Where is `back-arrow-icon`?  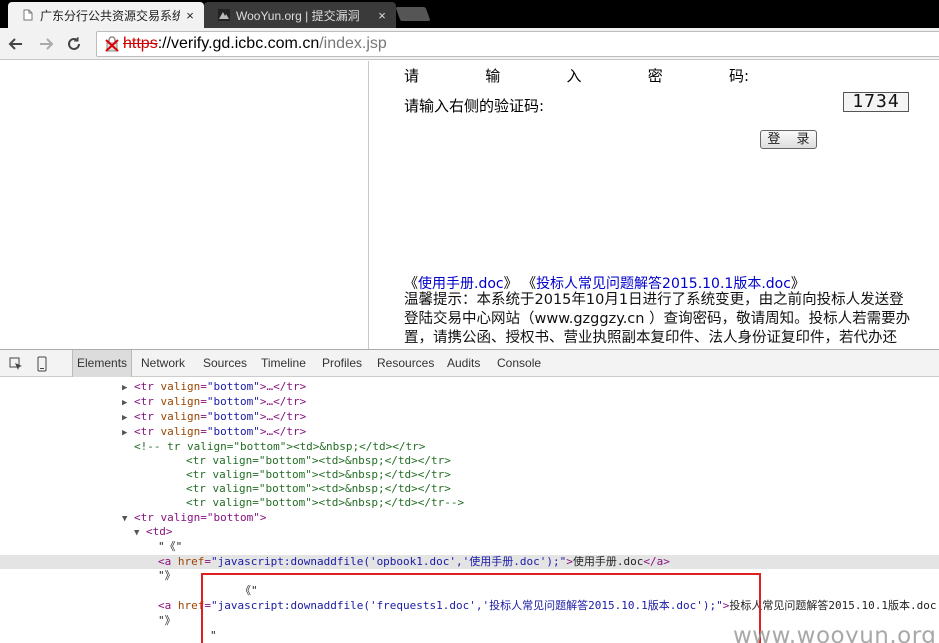
back-arrow-icon is located at coordinates (16, 44).